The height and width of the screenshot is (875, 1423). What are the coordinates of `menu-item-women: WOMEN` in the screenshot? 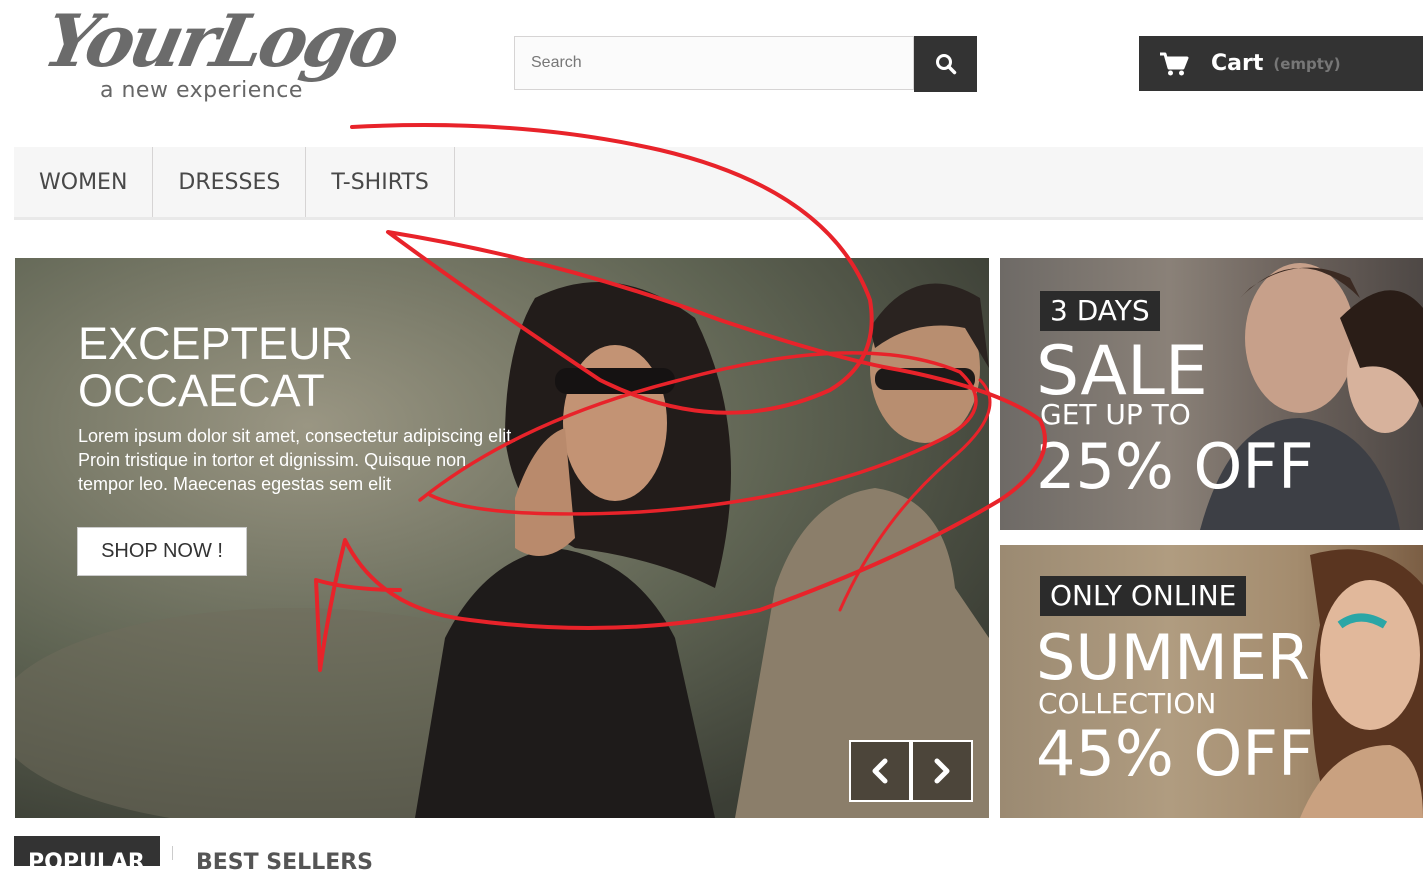 It's located at (84, 182).